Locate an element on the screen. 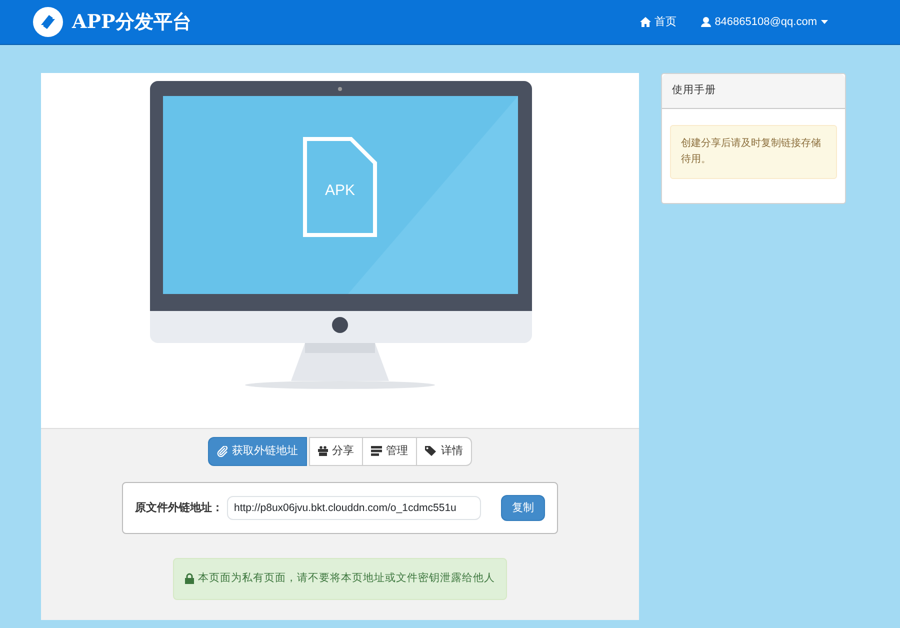  file-type-label: APK is located at coordinates (340, 190).